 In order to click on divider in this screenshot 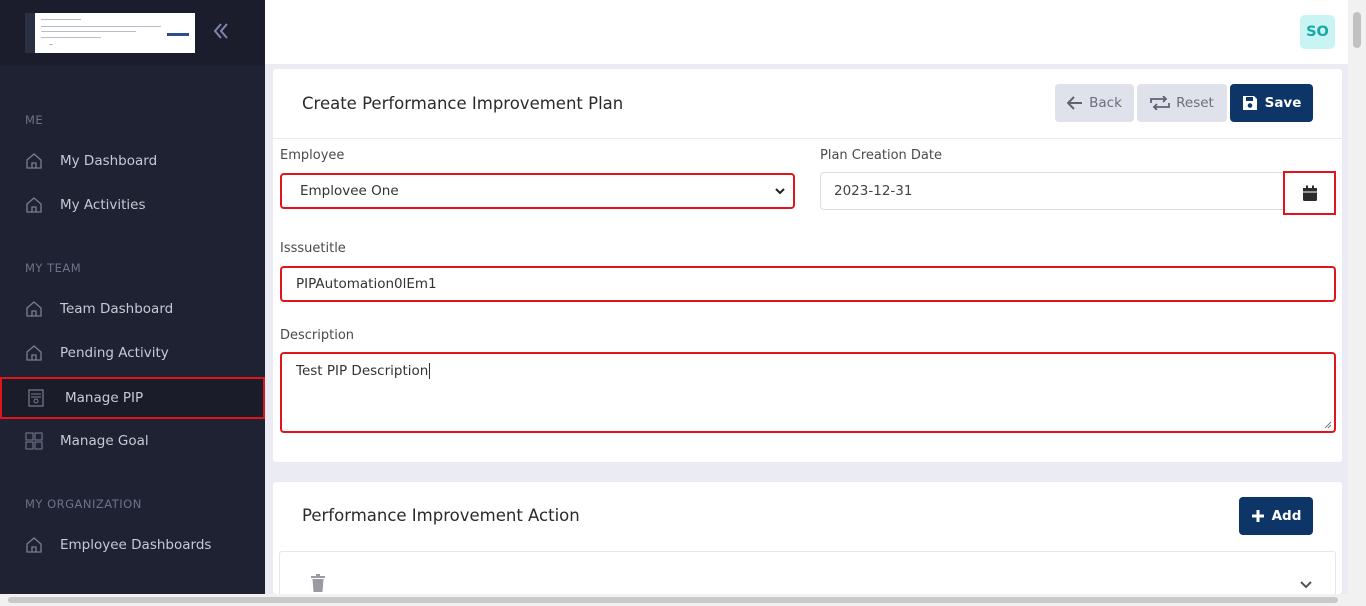, I will do `click(807, 138)`.